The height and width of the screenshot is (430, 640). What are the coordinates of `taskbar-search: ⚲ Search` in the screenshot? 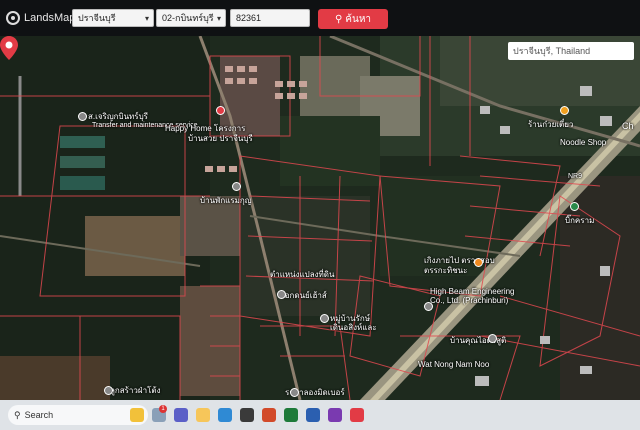 It's located at (78, 415).